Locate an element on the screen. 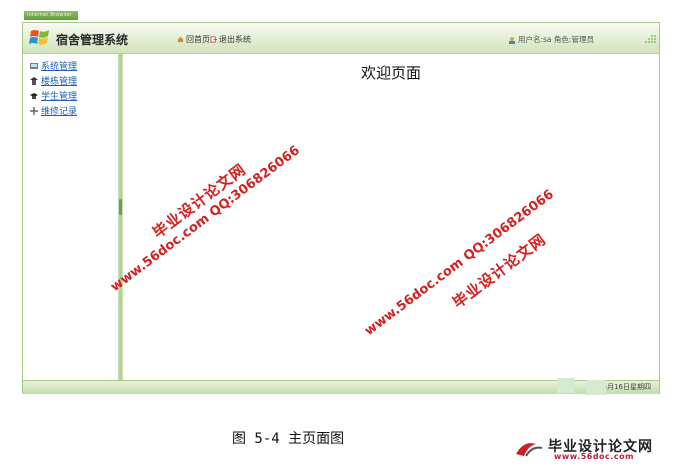 This screenshot has width=677, height=466. splitter-grip-handle is located at coordinates (120, 207).